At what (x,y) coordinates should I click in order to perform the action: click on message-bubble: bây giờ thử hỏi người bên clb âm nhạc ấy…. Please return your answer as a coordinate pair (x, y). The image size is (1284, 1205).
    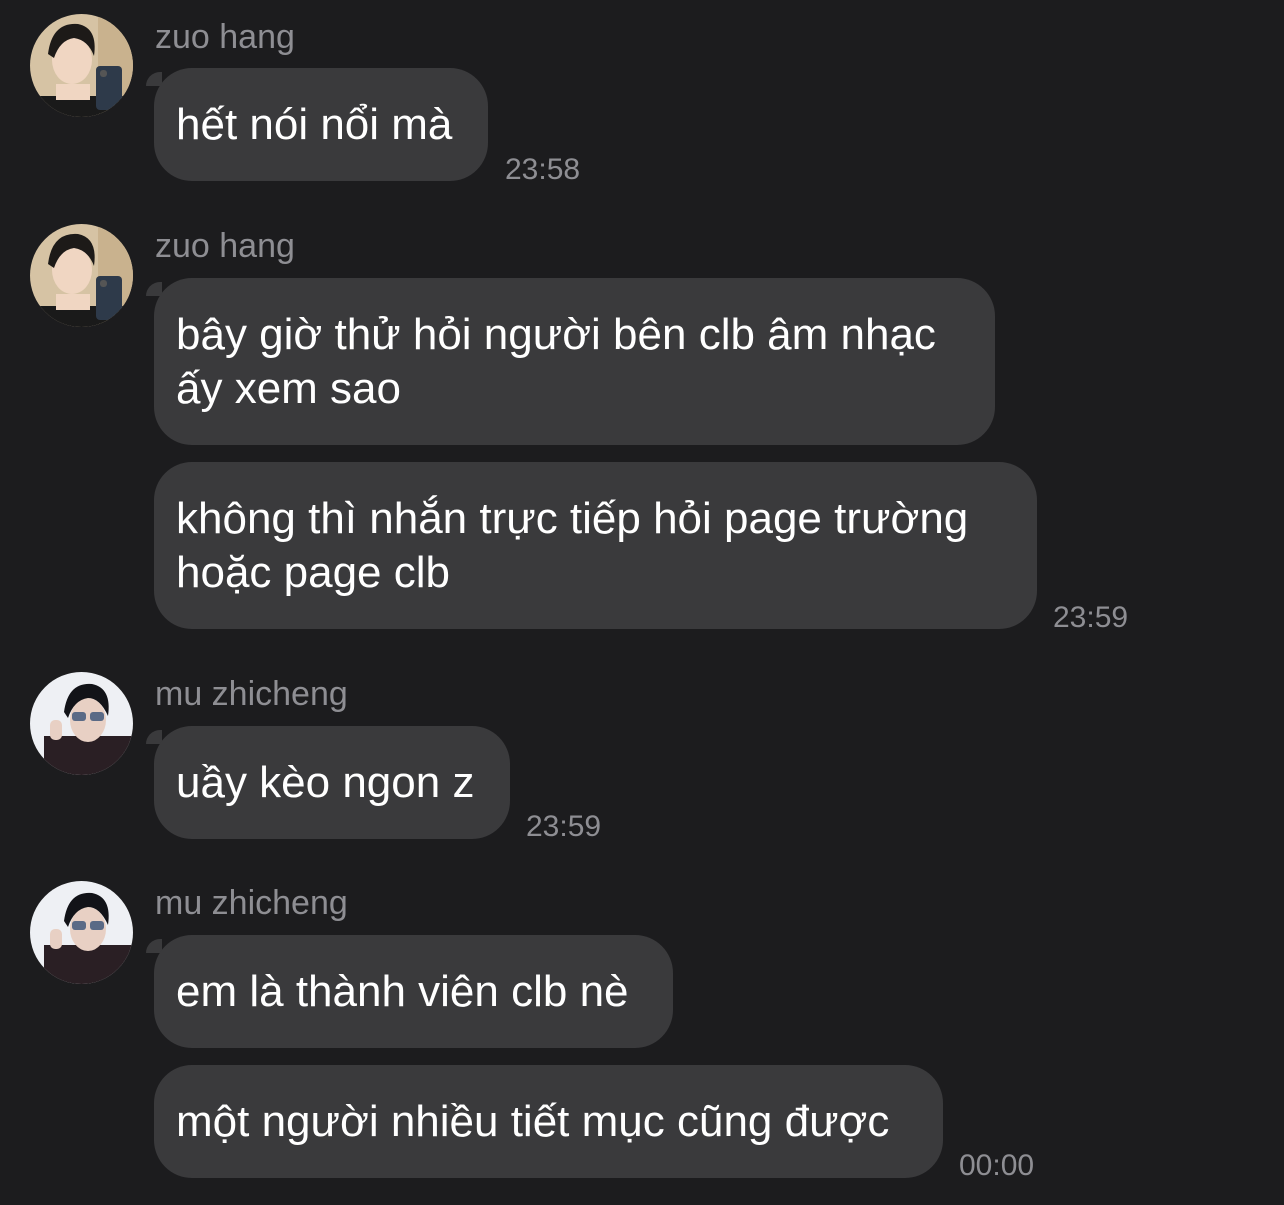
    Looking at the image, I should click on (574, 361).